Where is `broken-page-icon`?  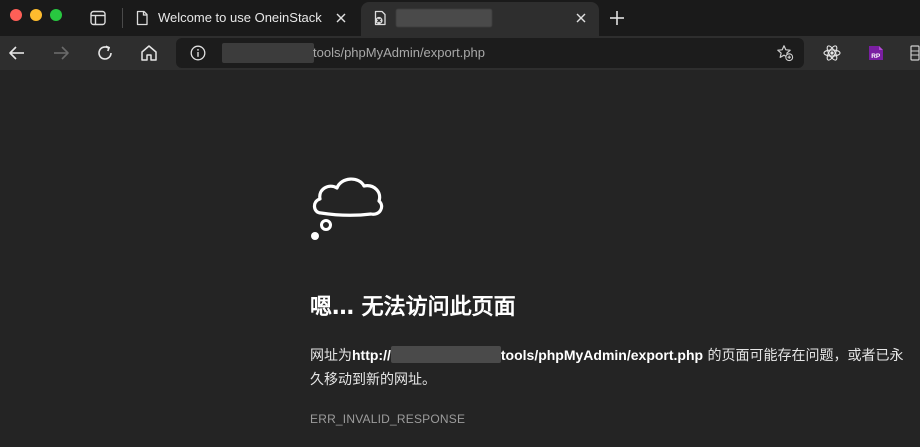 broken-page-icon is located at coordinates (380, 18).